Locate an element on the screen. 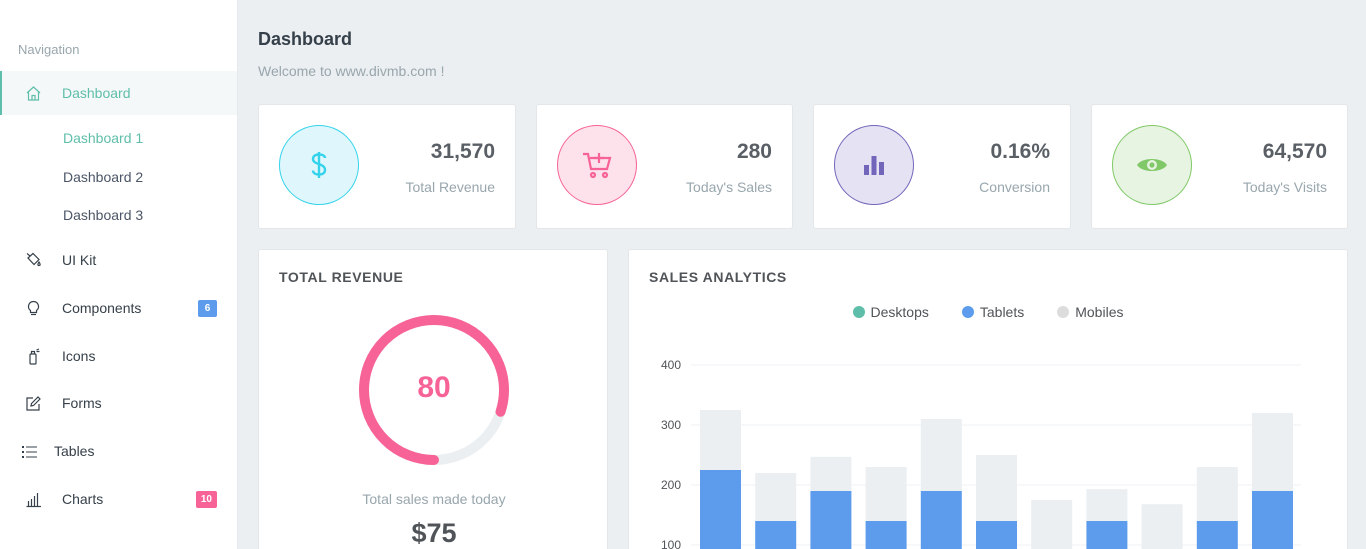  sidebar-item-components: Components 6 is located at coordinates (118, 308).